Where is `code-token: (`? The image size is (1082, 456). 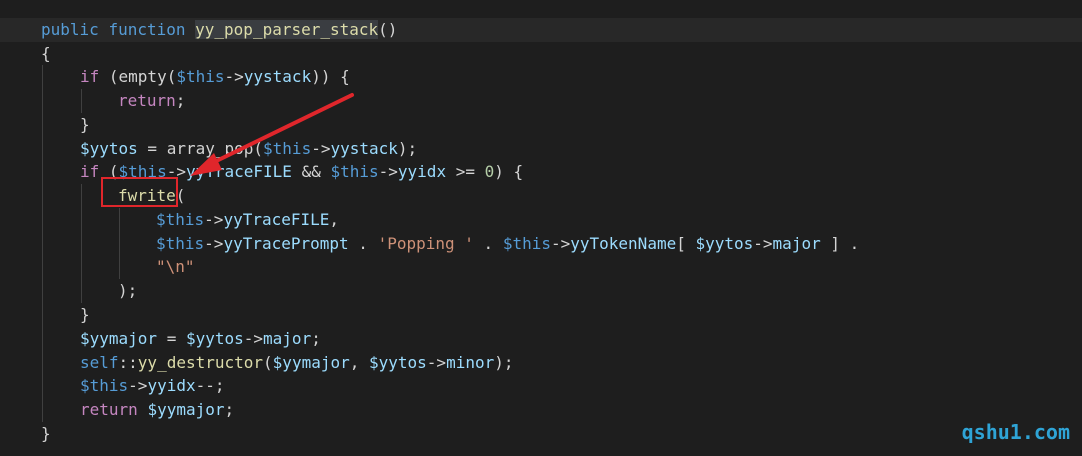 code-token: ( is located at coordinates (268, 362).